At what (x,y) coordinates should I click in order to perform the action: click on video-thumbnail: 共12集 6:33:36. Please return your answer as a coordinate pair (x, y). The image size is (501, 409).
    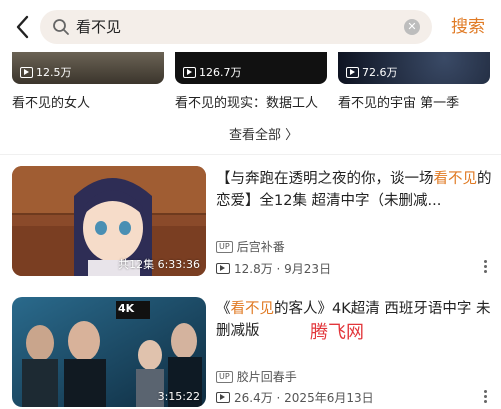
    Looking at the image, I should click on (109, 221).